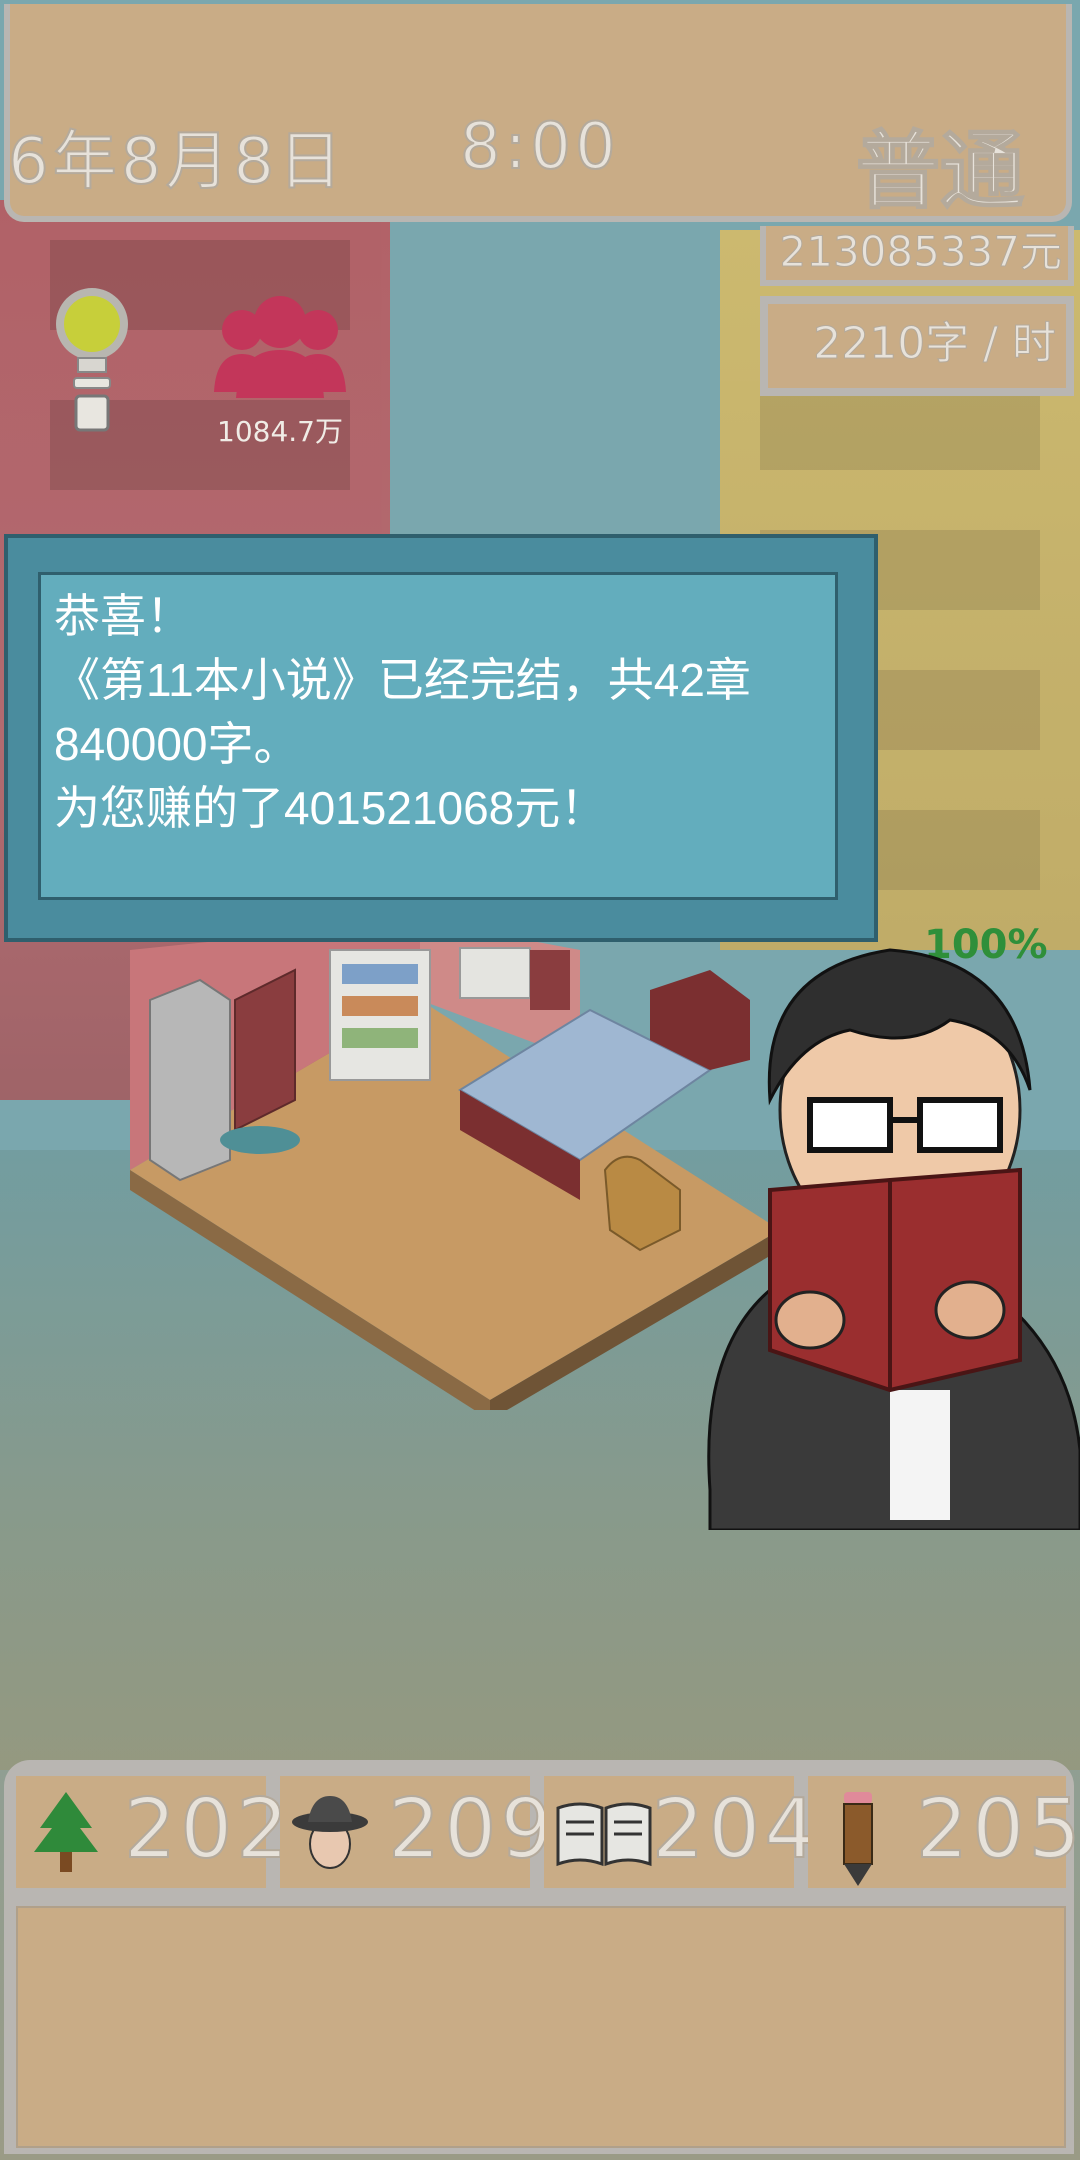 The image size is (1080, 2160). What do you see at coordinates (280, 431) in the screenshot?
I see `fans-count: 1084.7万` at bounding box center [280, 431].